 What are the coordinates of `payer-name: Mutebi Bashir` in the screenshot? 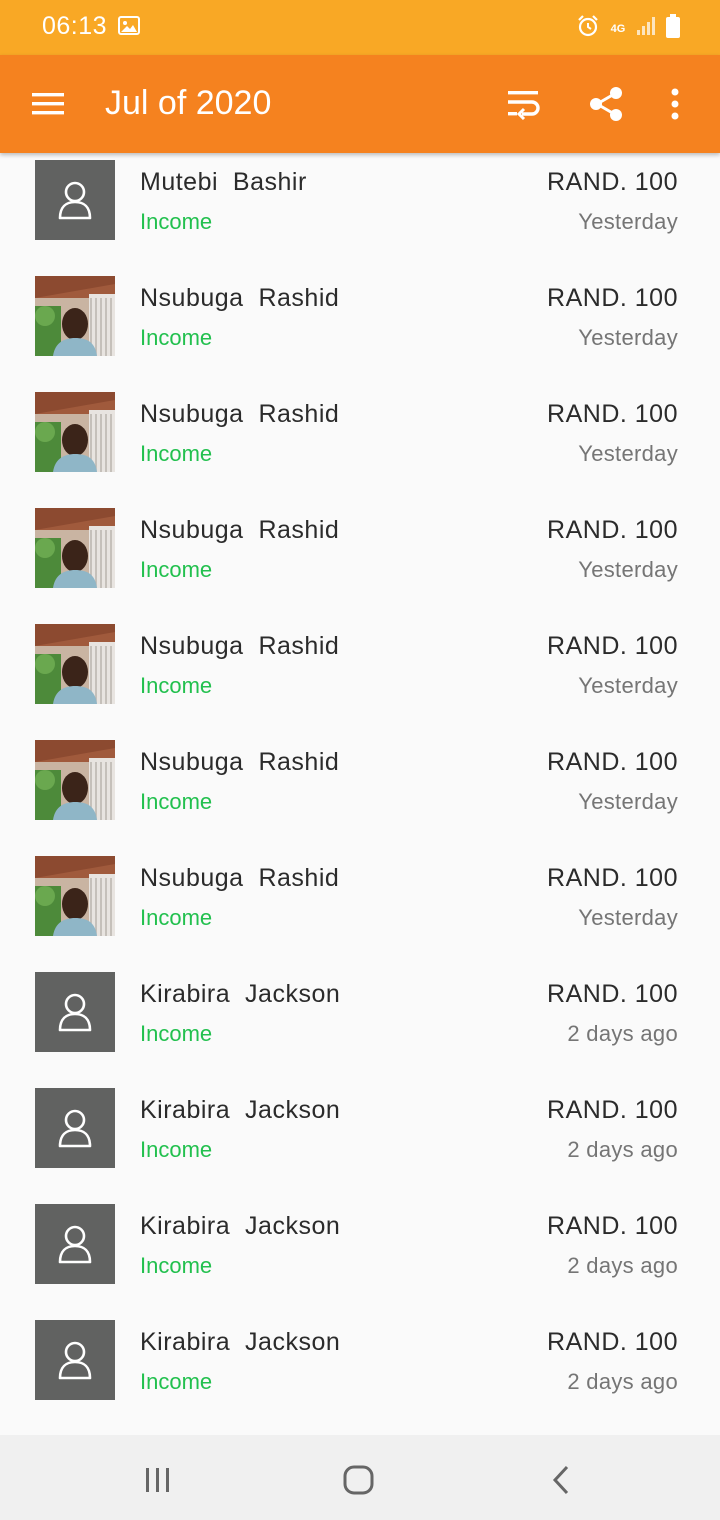 It's located at (223, 182).